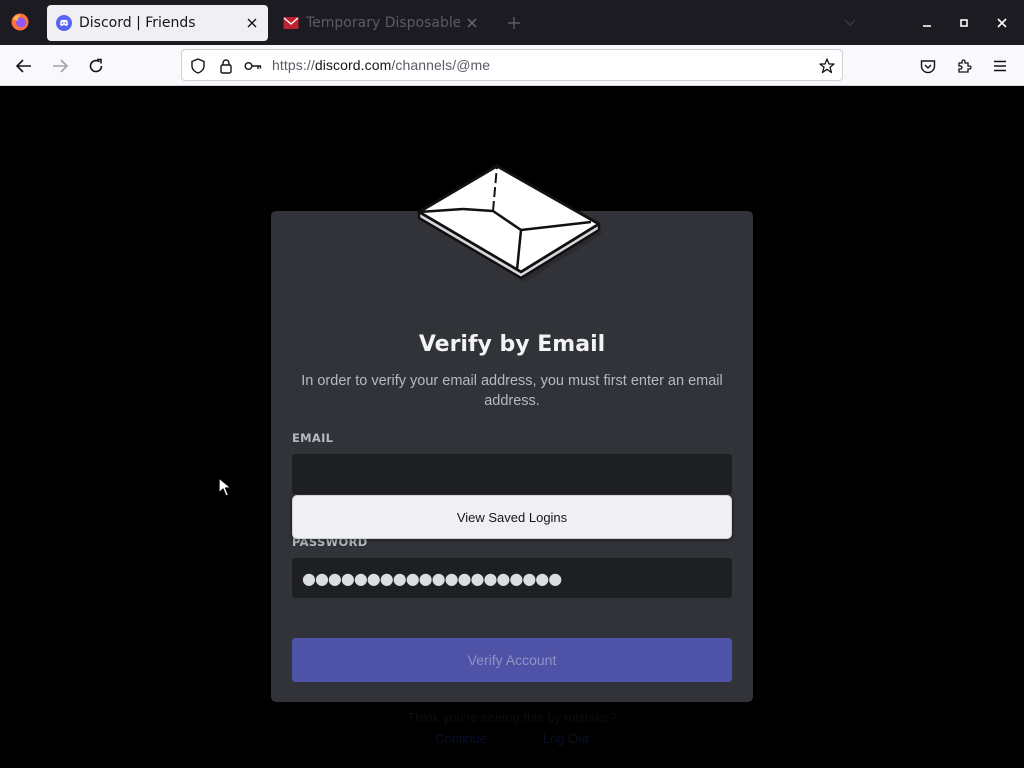 The width and height of the screenshot is (1024, 768). What do you see at coordinates (60, 66) in the screenshot?
I see `forward-icon` at bounding box center [60, 66].